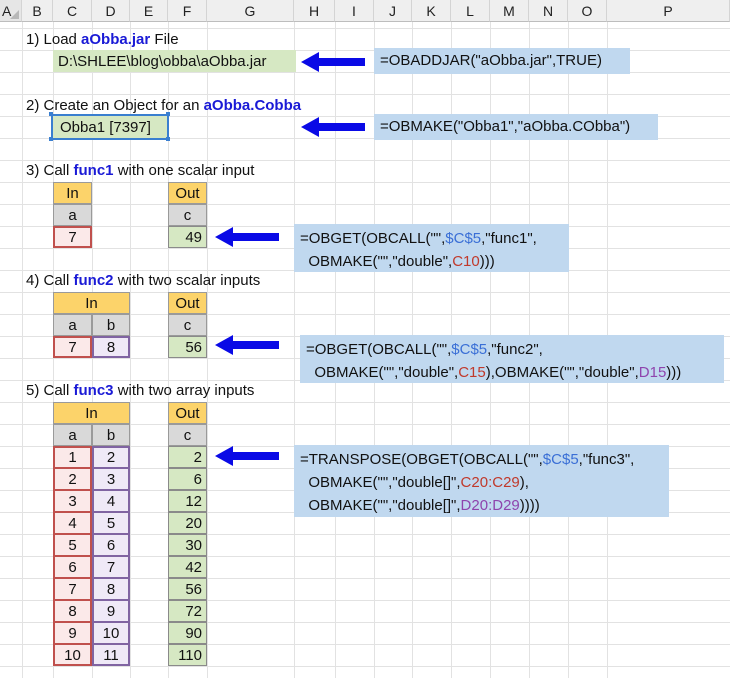 The height and width of the screenshot is (678, 730). What do you see at coordinates (140, 390) in the screenshot?
I see `step5-label: 5) Call func3 with two array inputs` at bounding box center [140, 390].